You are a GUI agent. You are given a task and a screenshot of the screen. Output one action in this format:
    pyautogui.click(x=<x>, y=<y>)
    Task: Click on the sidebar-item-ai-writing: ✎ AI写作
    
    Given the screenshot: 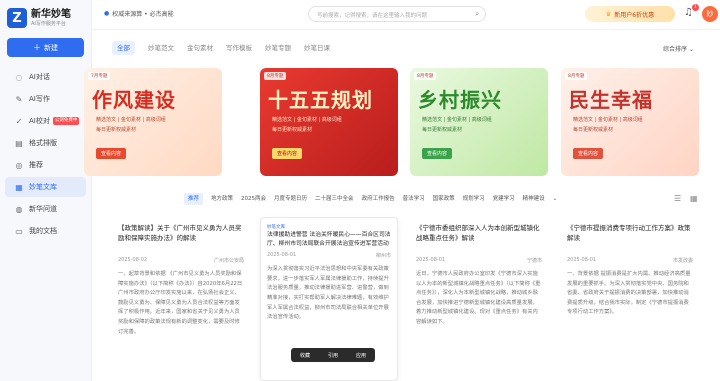 What is the action you would take?
    pyautogui.click(x=45, y=99)
    